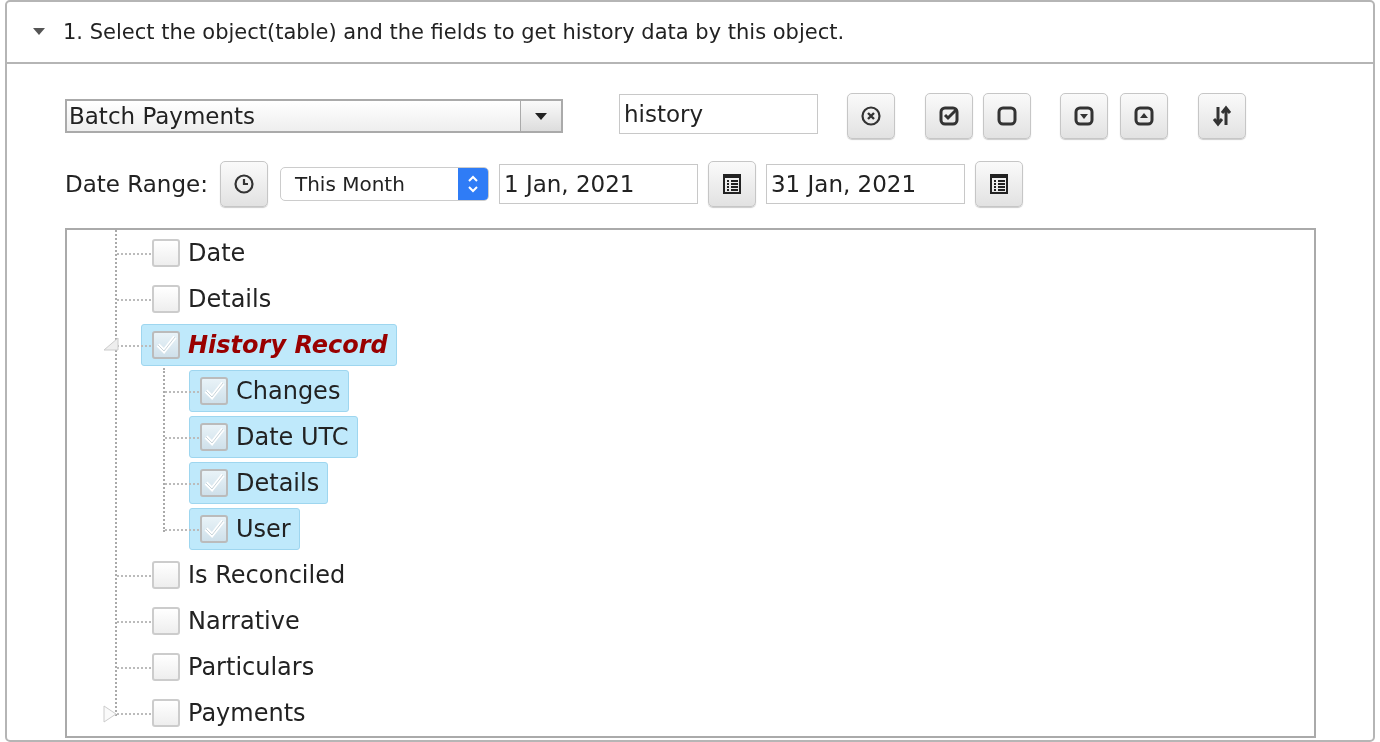 This screenshot has height=742, width=1380. I want to click on clear-button, so click(871, 116).